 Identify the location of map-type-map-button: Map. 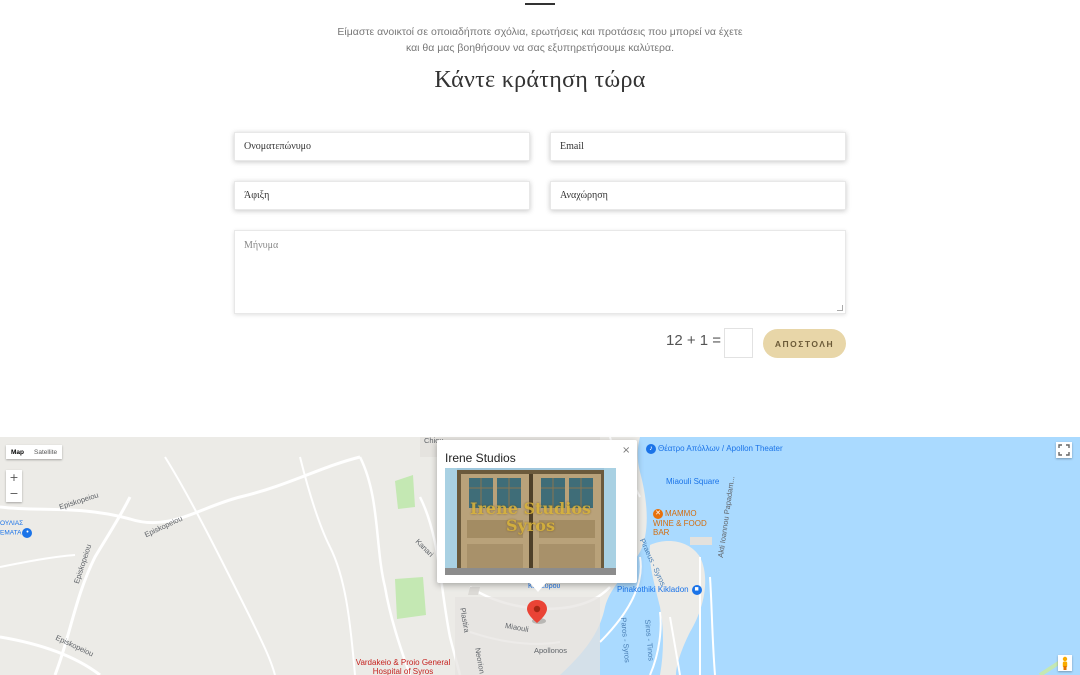
(17, 452).